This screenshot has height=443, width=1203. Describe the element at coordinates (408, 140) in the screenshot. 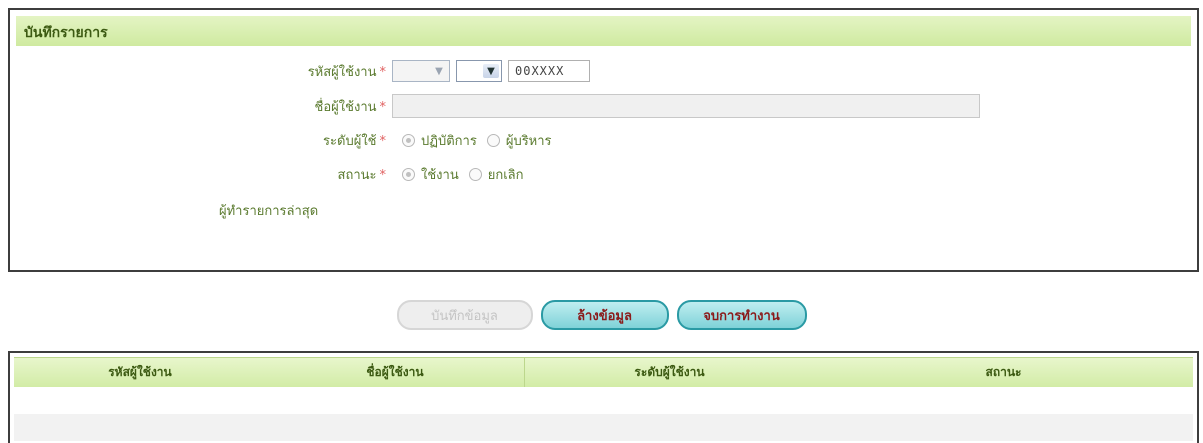

I see `user-level-operator-radio` at that location.